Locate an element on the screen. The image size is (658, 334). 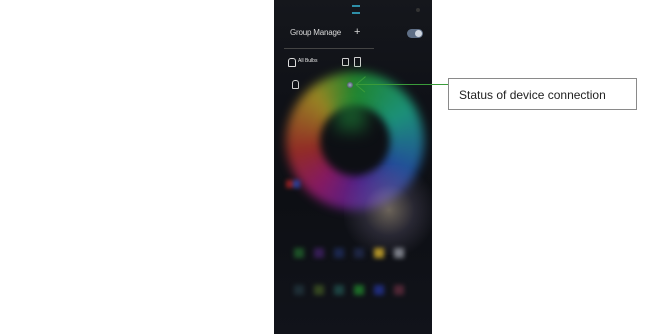
color-slider is located at coordinates (293, 184).